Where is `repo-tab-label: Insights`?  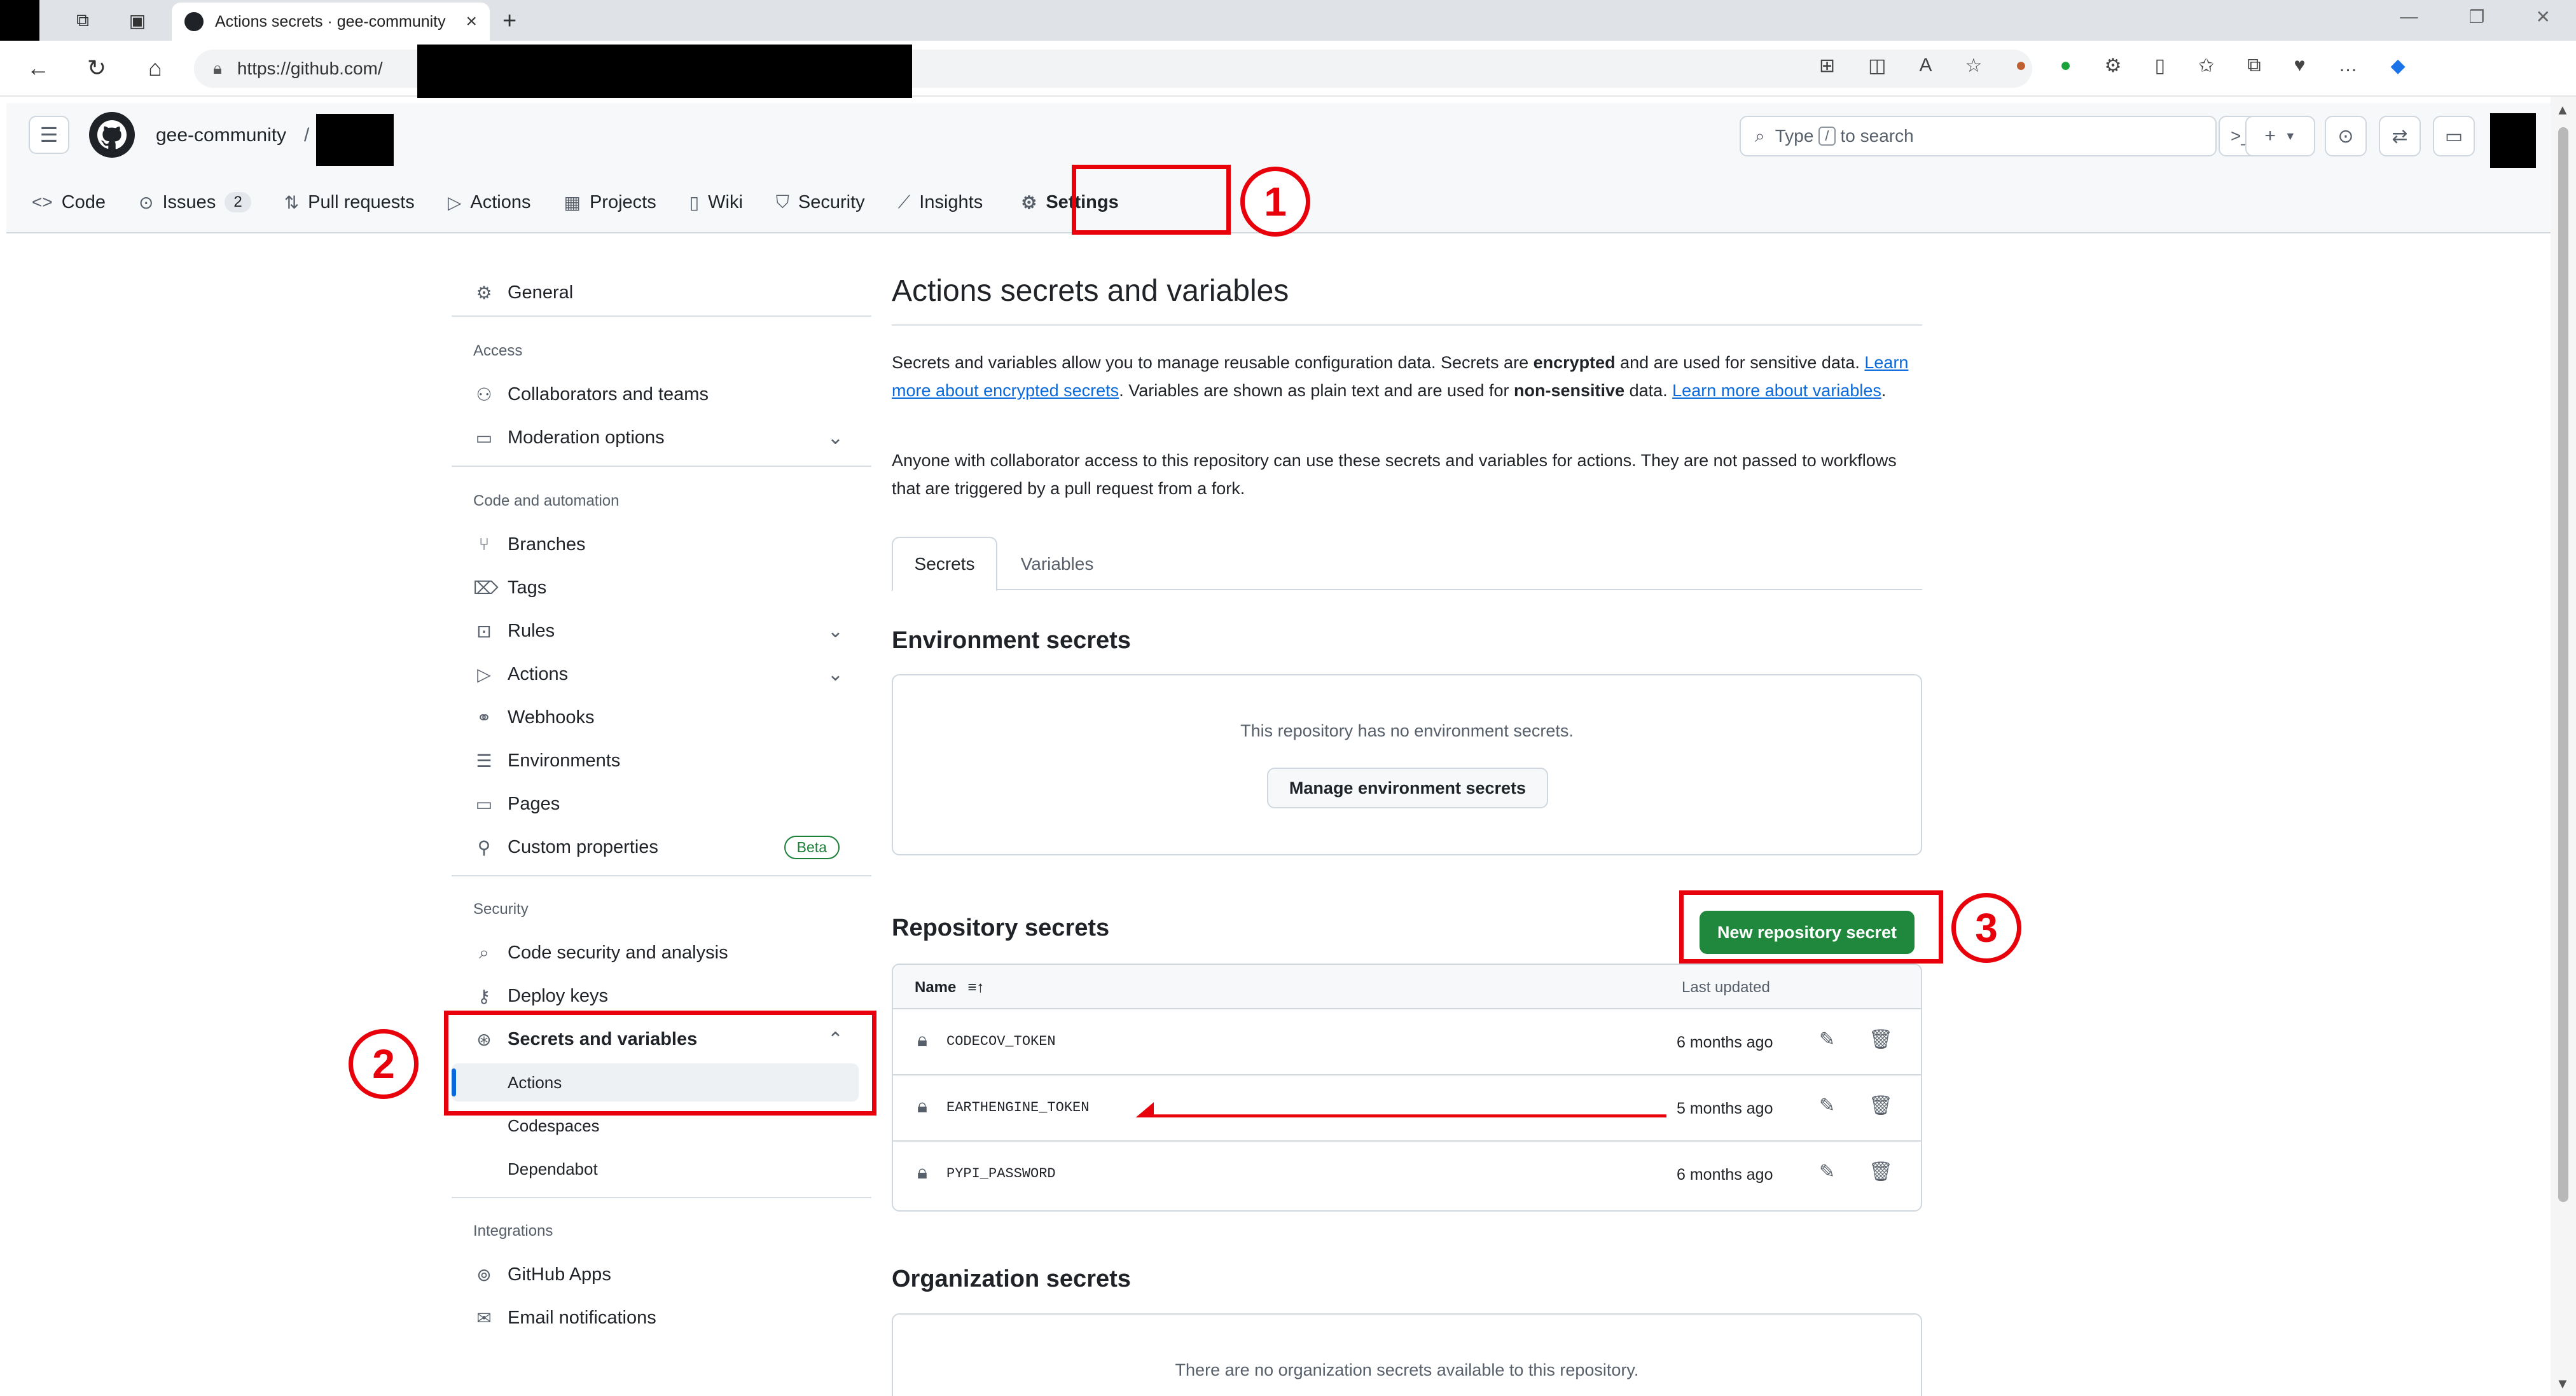
repo-tab-label: Insights is located at coordinates (951, 201).